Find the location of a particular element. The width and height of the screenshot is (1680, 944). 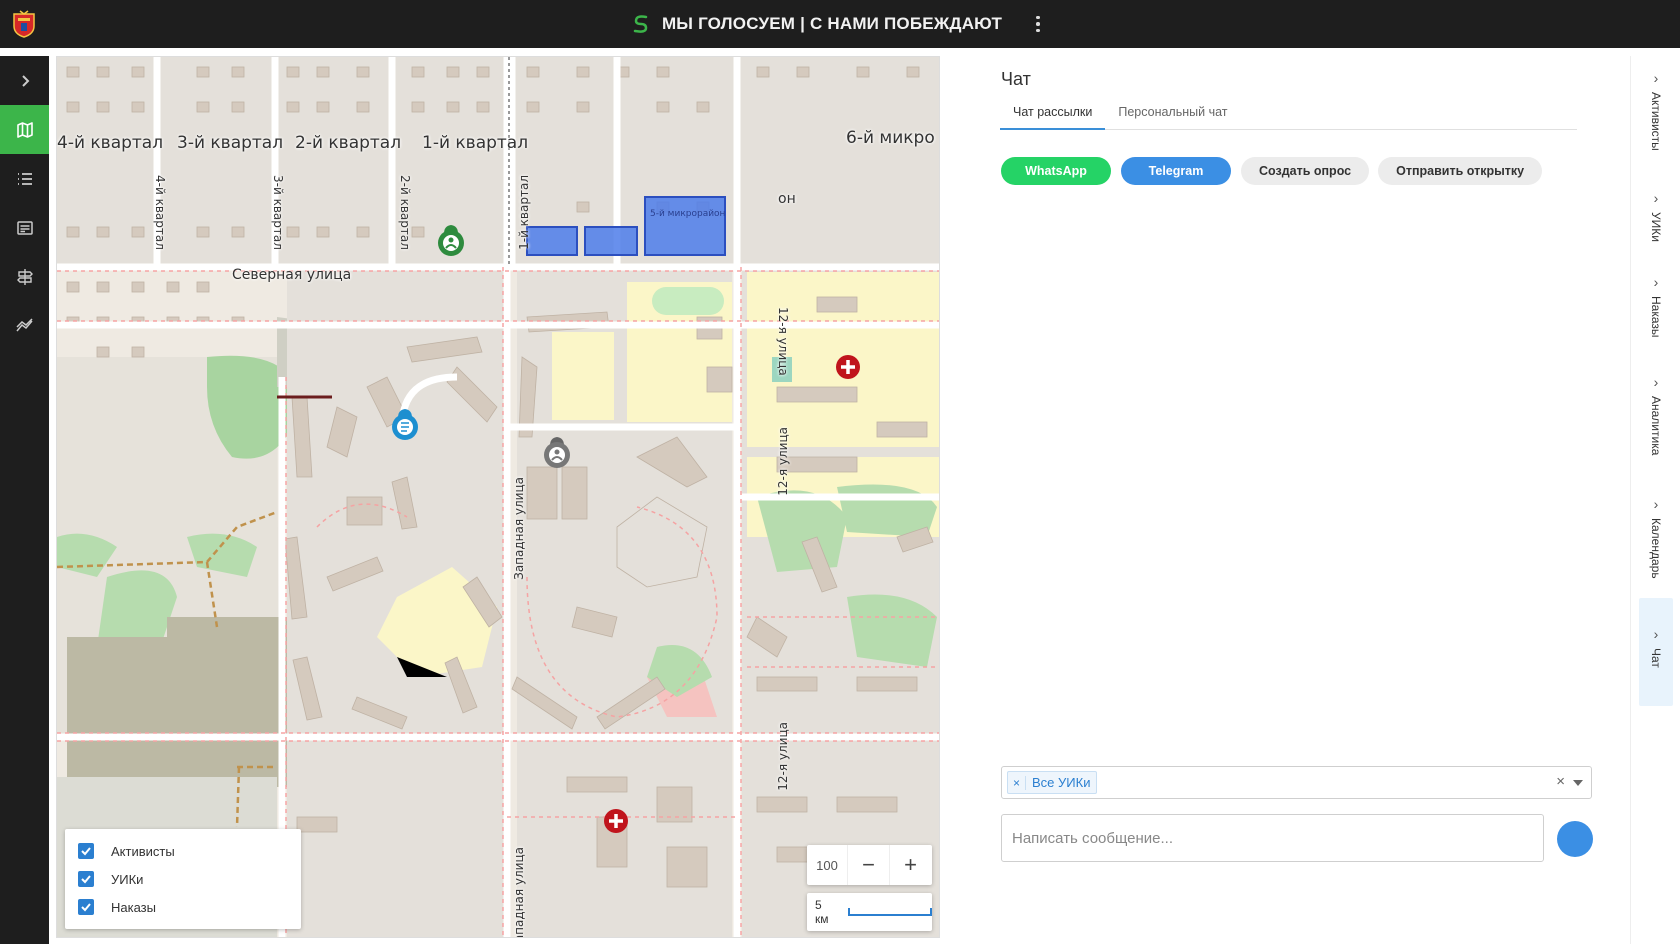

map-icon is located at coordinates (24, 129).